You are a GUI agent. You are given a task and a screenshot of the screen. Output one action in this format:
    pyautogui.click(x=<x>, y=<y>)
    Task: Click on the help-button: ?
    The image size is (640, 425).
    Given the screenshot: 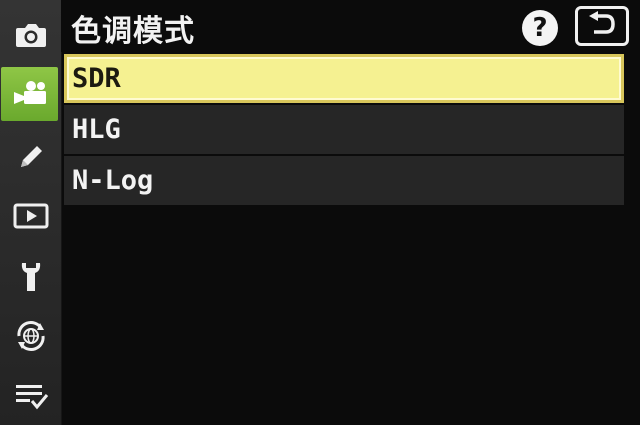 What is the action you would take?
    pyautogui.click(x=540, y=28)
    